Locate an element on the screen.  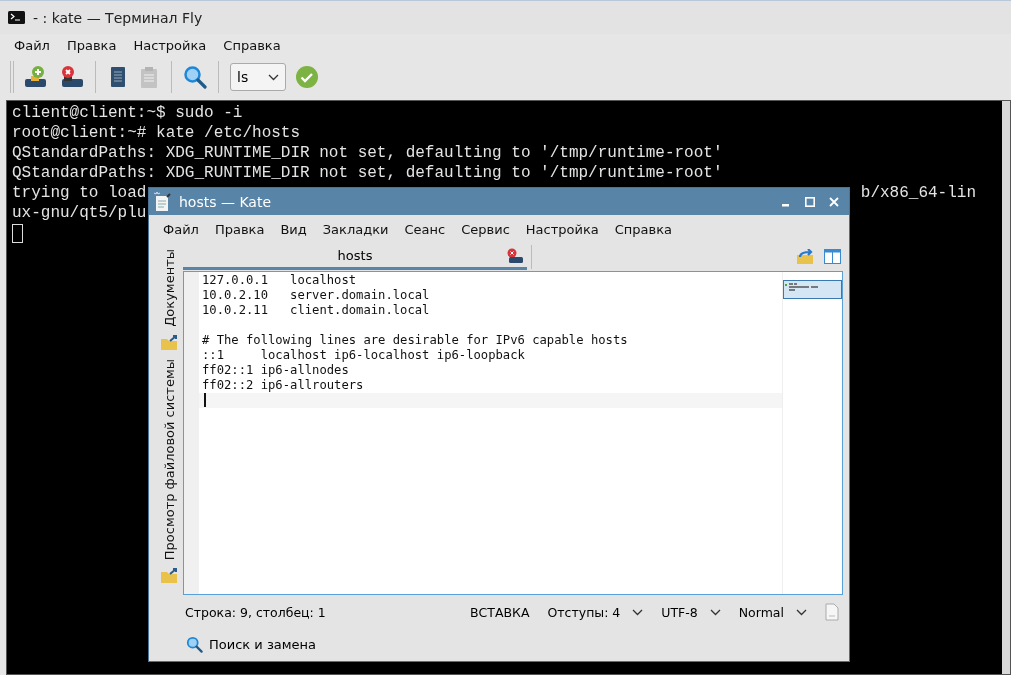
split-view-icon is located at coordinates (832, 256).